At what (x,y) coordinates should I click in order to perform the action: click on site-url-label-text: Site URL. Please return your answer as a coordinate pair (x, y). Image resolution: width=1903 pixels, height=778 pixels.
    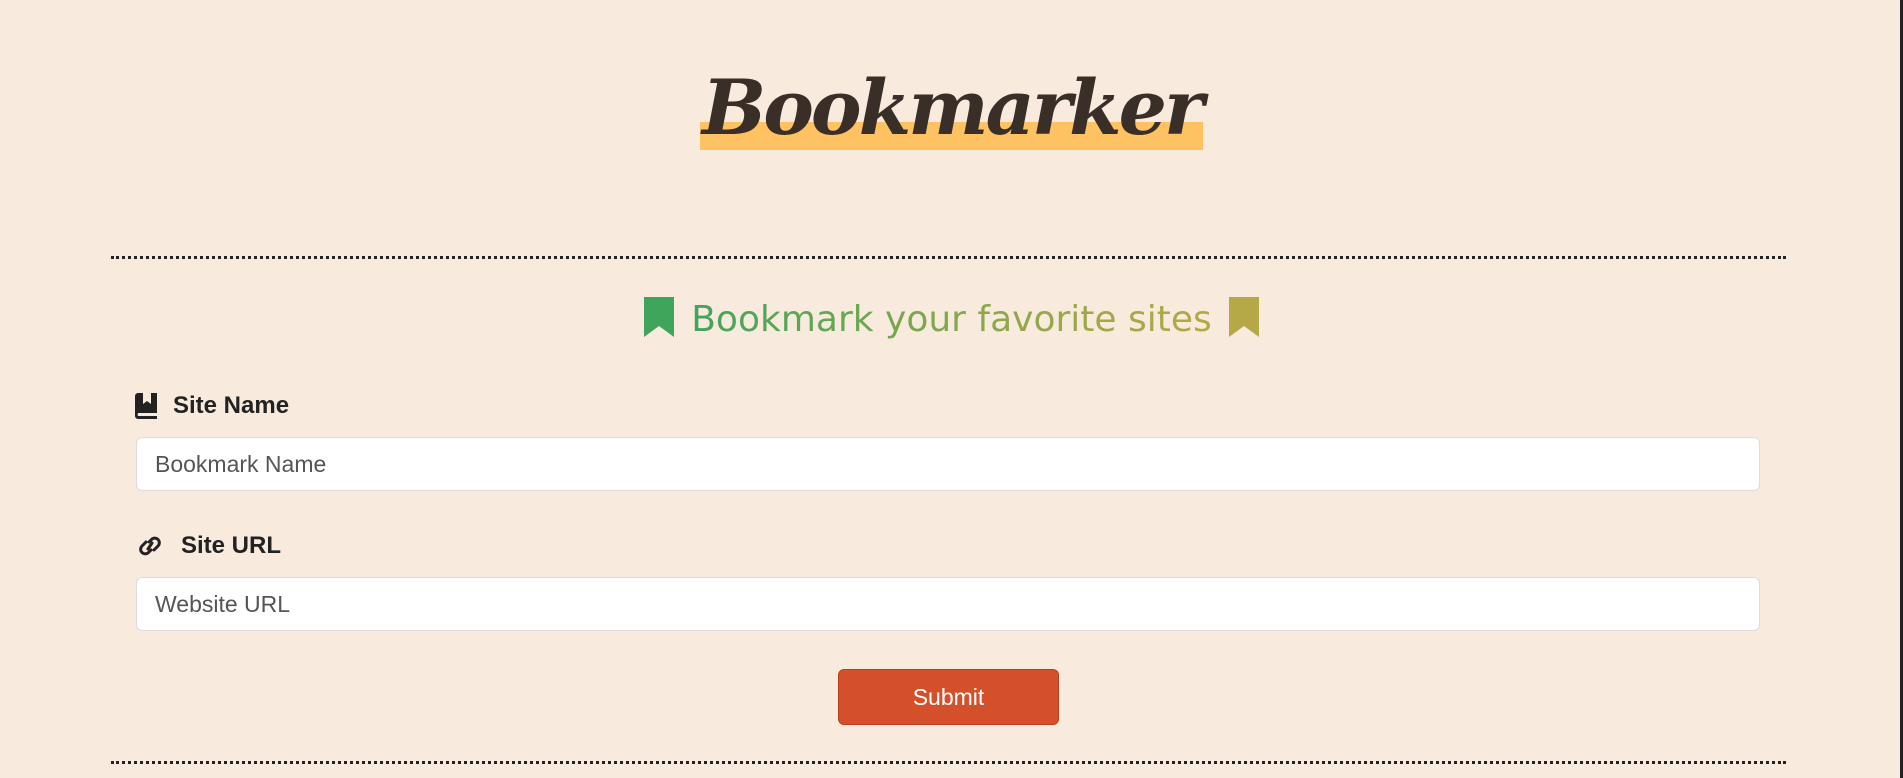
    Looking at the image, I should click on (231, 545).